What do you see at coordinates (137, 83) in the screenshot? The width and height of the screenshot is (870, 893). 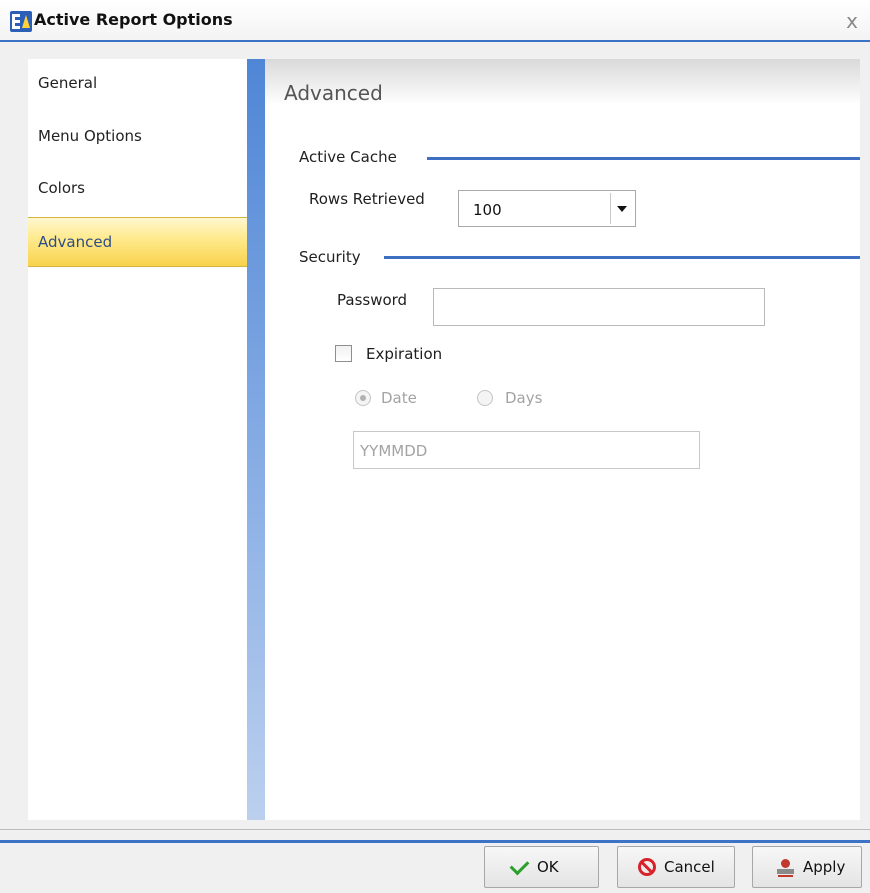 I see `sidebar-item-general: General` at bounding box center [137, 83].